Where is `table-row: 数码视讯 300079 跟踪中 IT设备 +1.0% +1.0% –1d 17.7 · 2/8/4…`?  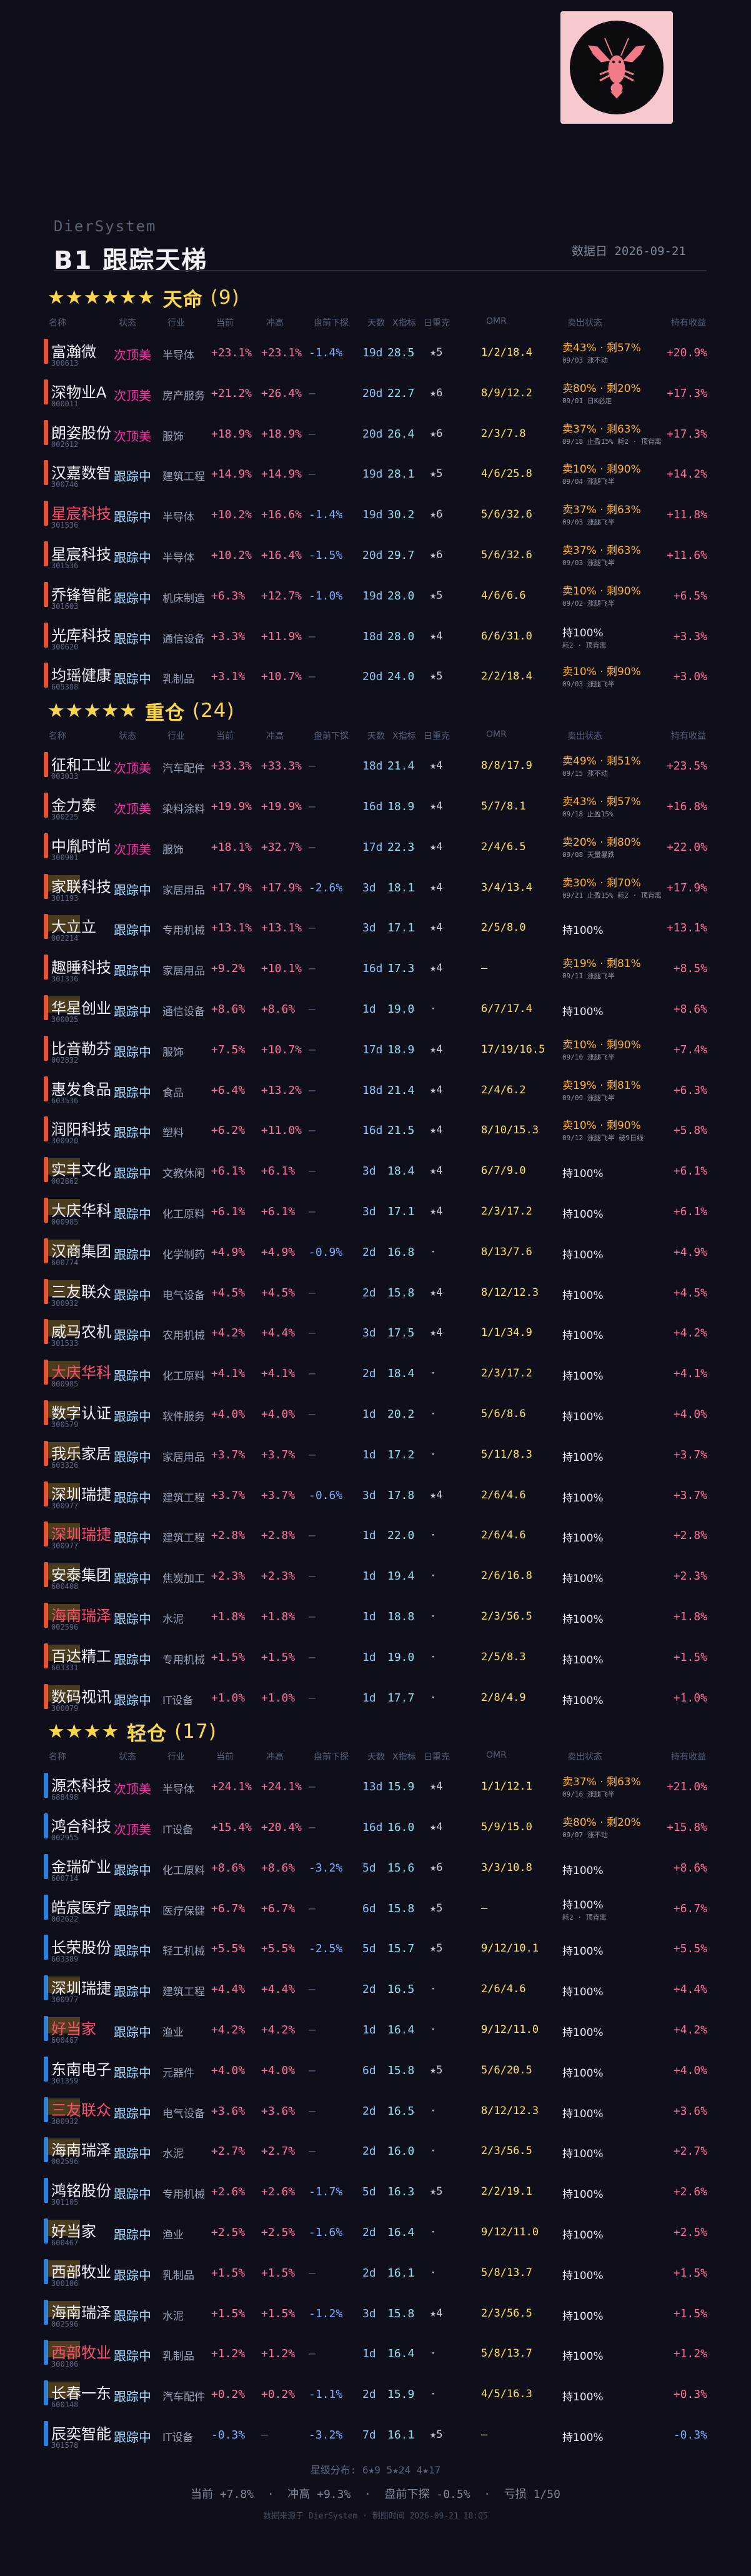 table-row: 数码视讯 300079 跟踪中 IT设备 +1.0% +1.0% –1d 17.7 · 2/8/4… is located at coordinates (378, 1696).